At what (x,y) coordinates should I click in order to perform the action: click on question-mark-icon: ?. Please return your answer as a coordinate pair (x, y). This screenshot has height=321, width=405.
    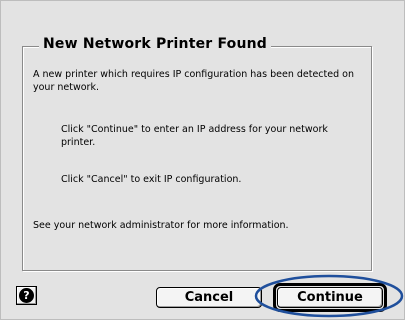
    Looking at the image, I should click on (26, 295).